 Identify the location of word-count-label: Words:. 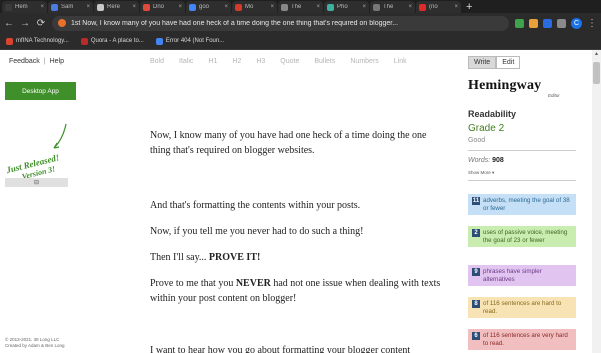
(479, 160).